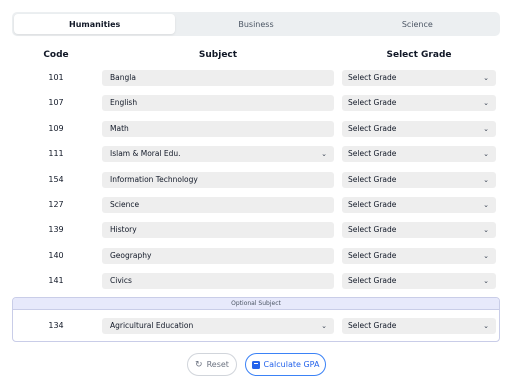 The width and height of the screenshot is (512, 389). I want to click on subject-row: 109 Math Select Grade ⌄, so click(256, 129).